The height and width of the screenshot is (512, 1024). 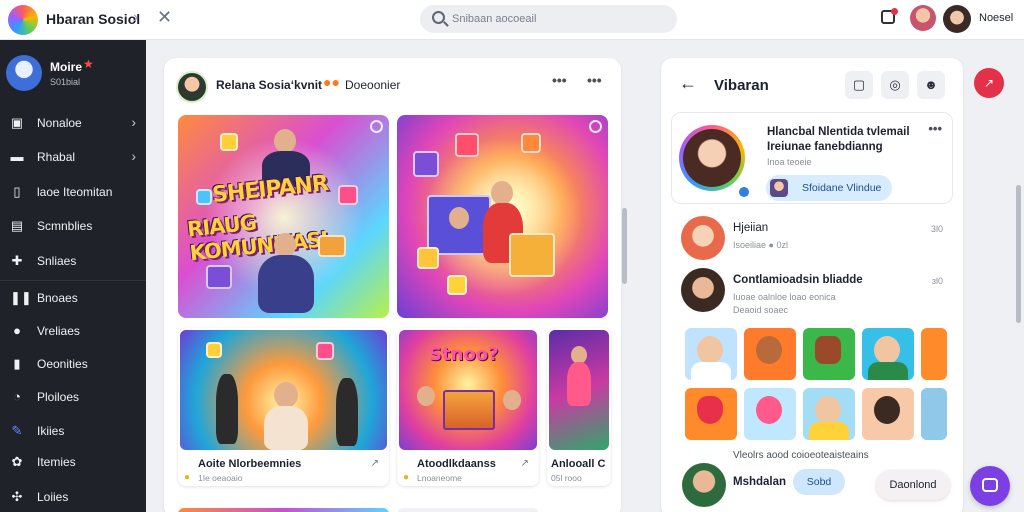 What do you see at coordinates (17, 122) in the screenshot?
I see `image-icon: ▣` at bounding box center [17, 122].